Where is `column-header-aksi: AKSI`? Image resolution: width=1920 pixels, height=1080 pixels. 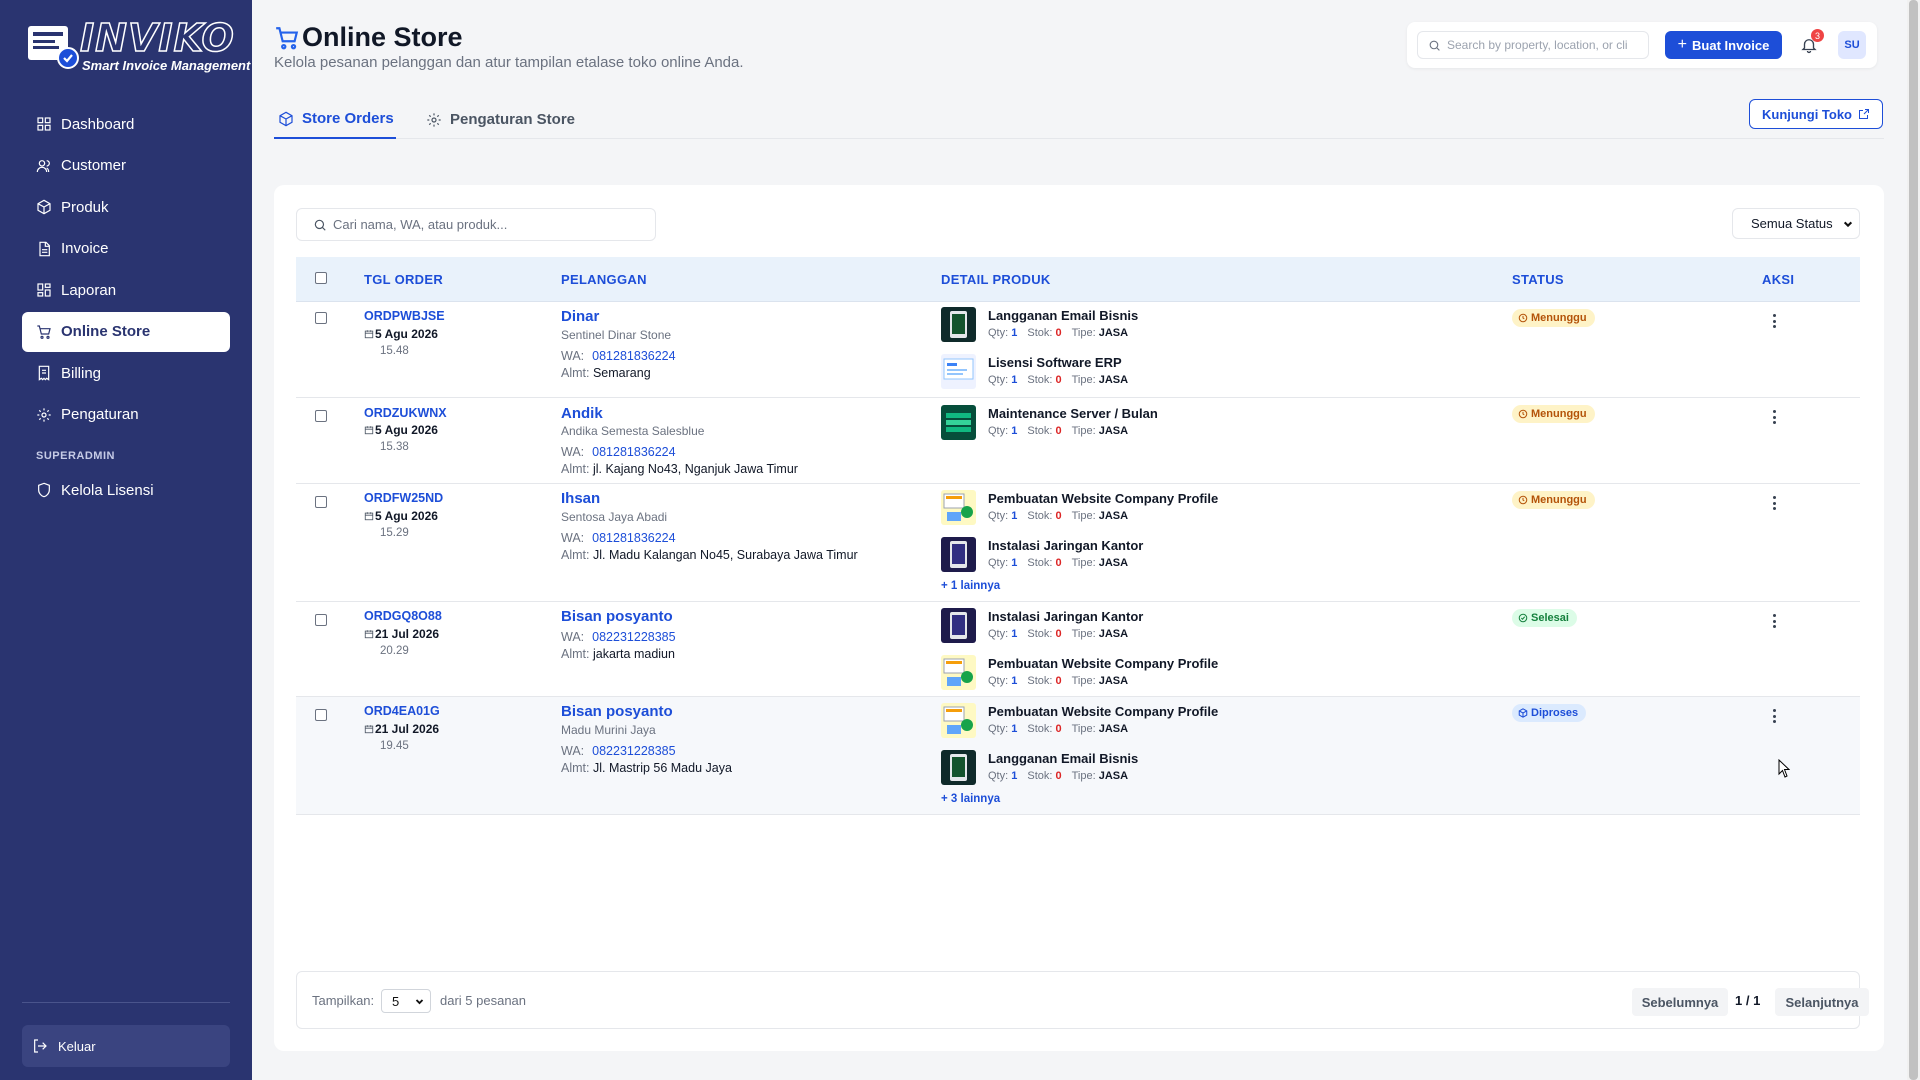
column-header-aksi: AKSI is located at coordinates (1778, 279).